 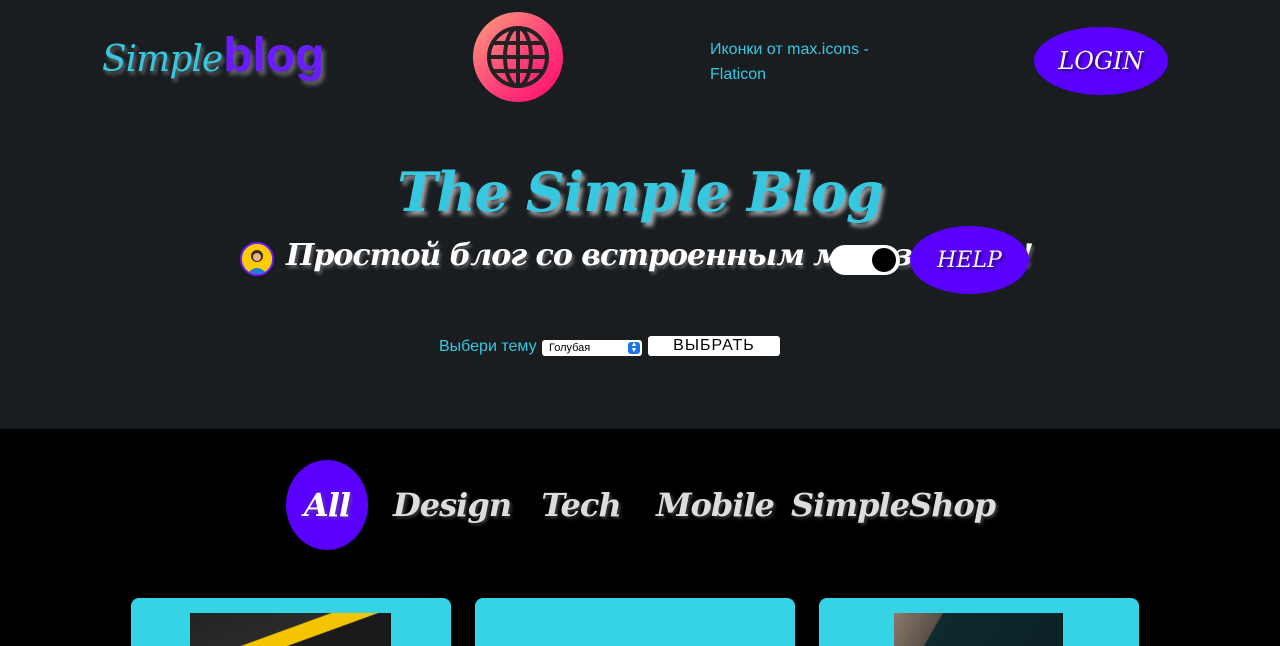 I want to click on logo: Simple blog, so click(x=213, y=60).